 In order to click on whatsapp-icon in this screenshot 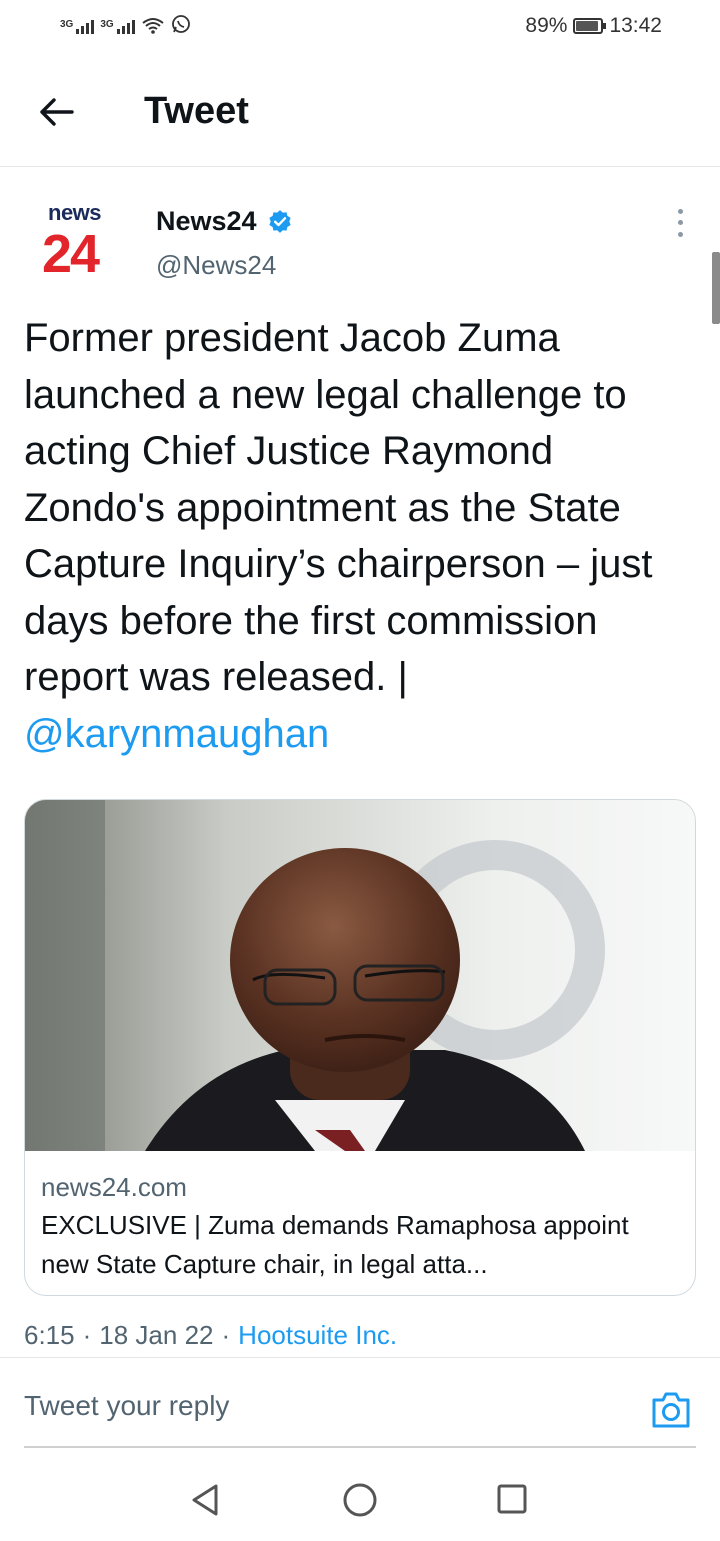, I will do `click(180, 24)`.